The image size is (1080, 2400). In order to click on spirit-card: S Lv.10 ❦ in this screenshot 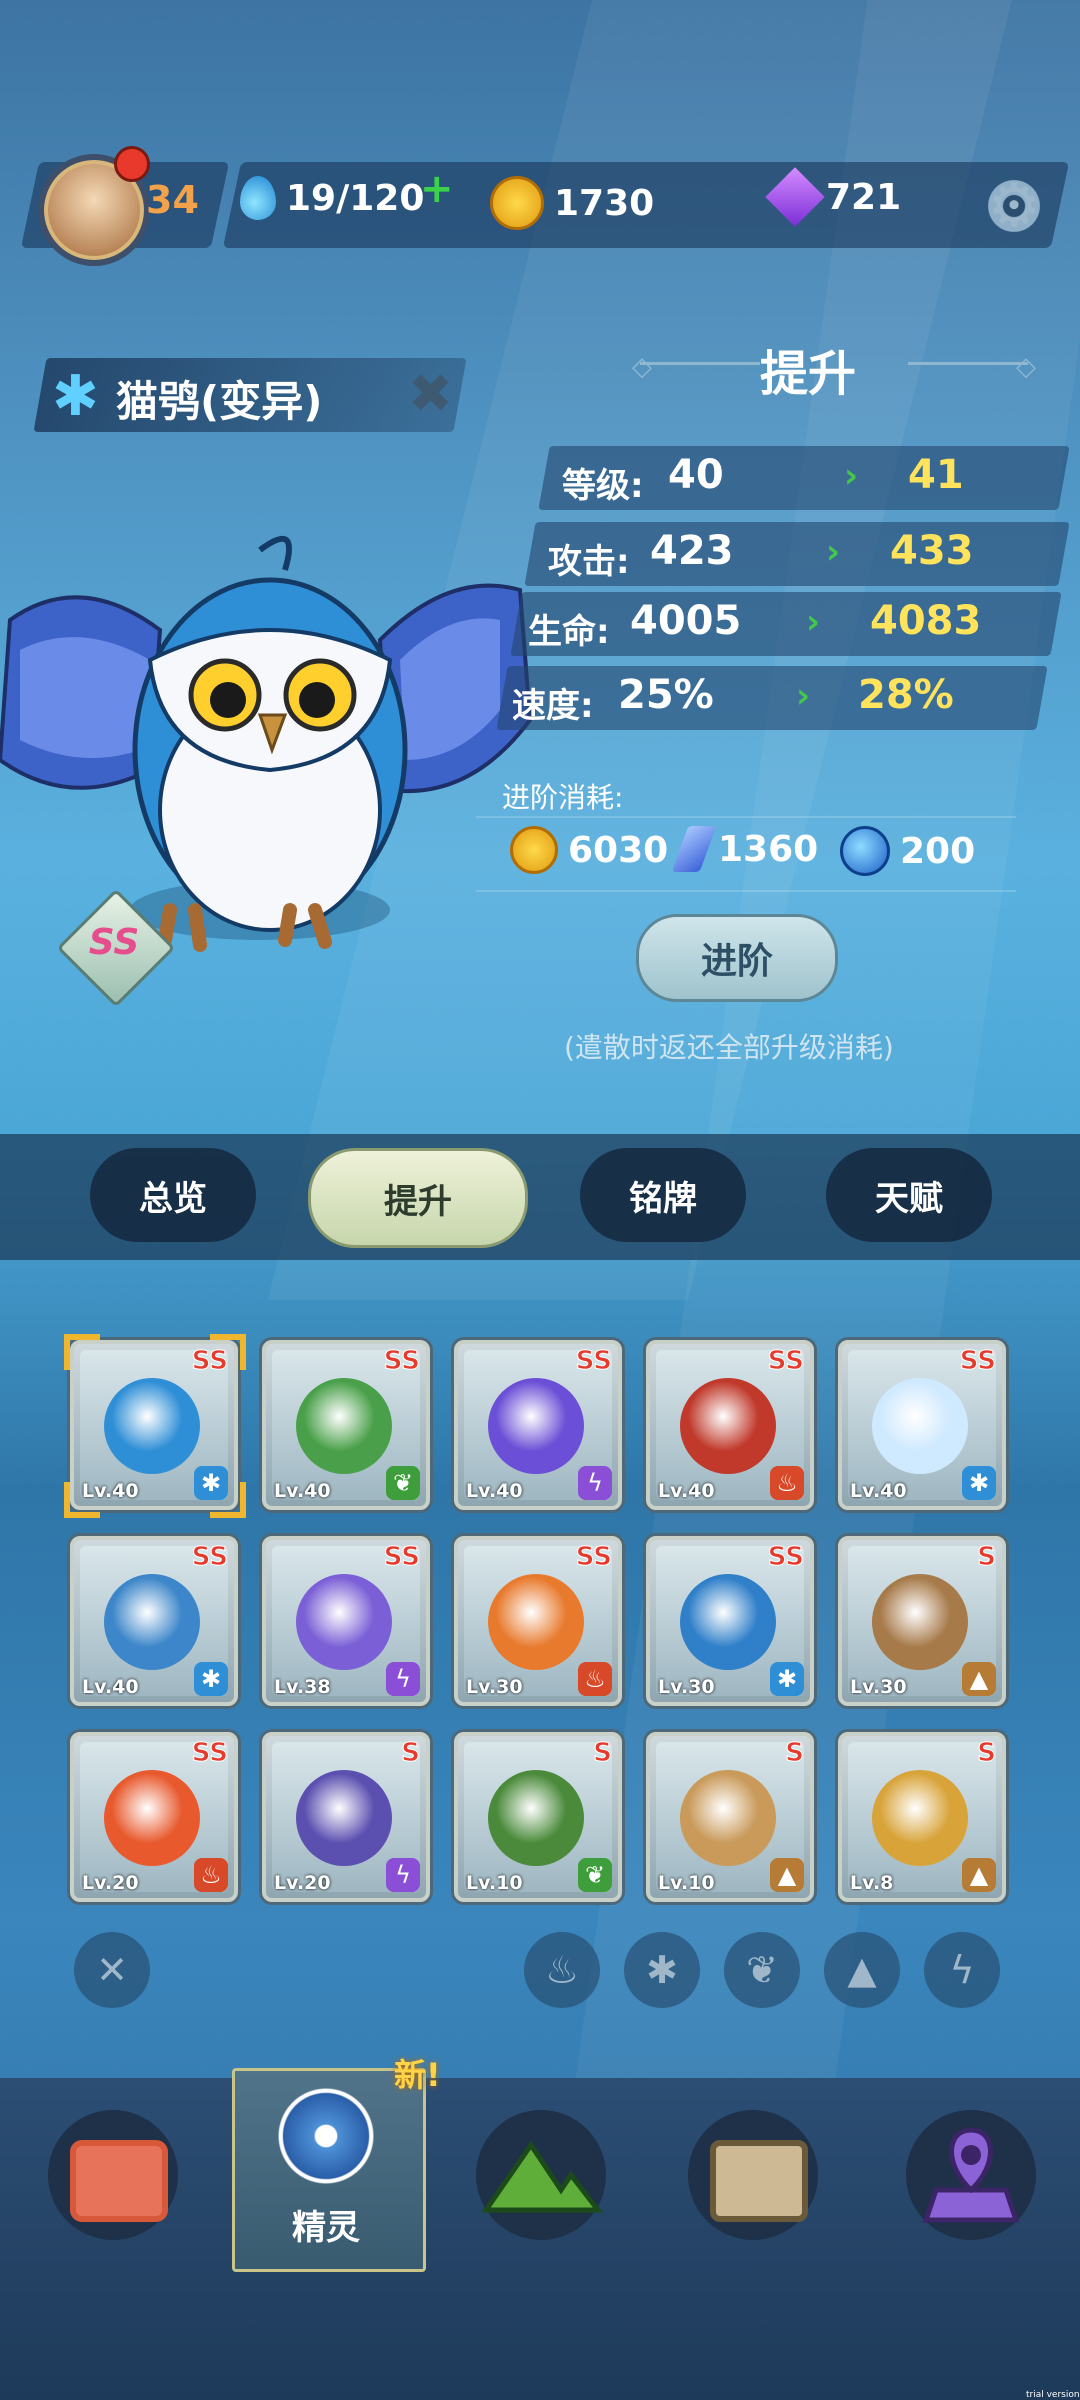, I will do `click(538, 1817)`.